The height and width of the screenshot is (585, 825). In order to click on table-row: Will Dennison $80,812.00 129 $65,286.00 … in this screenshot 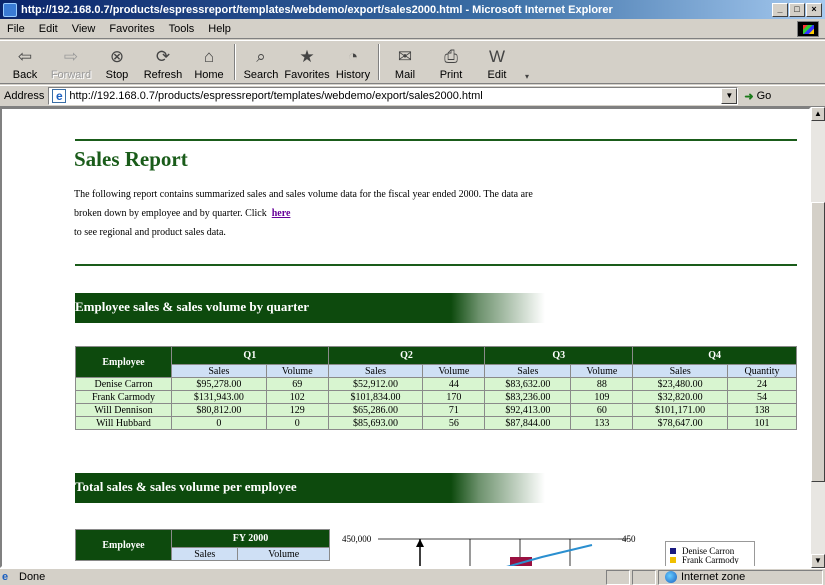, I will do `click(436, 410)`.